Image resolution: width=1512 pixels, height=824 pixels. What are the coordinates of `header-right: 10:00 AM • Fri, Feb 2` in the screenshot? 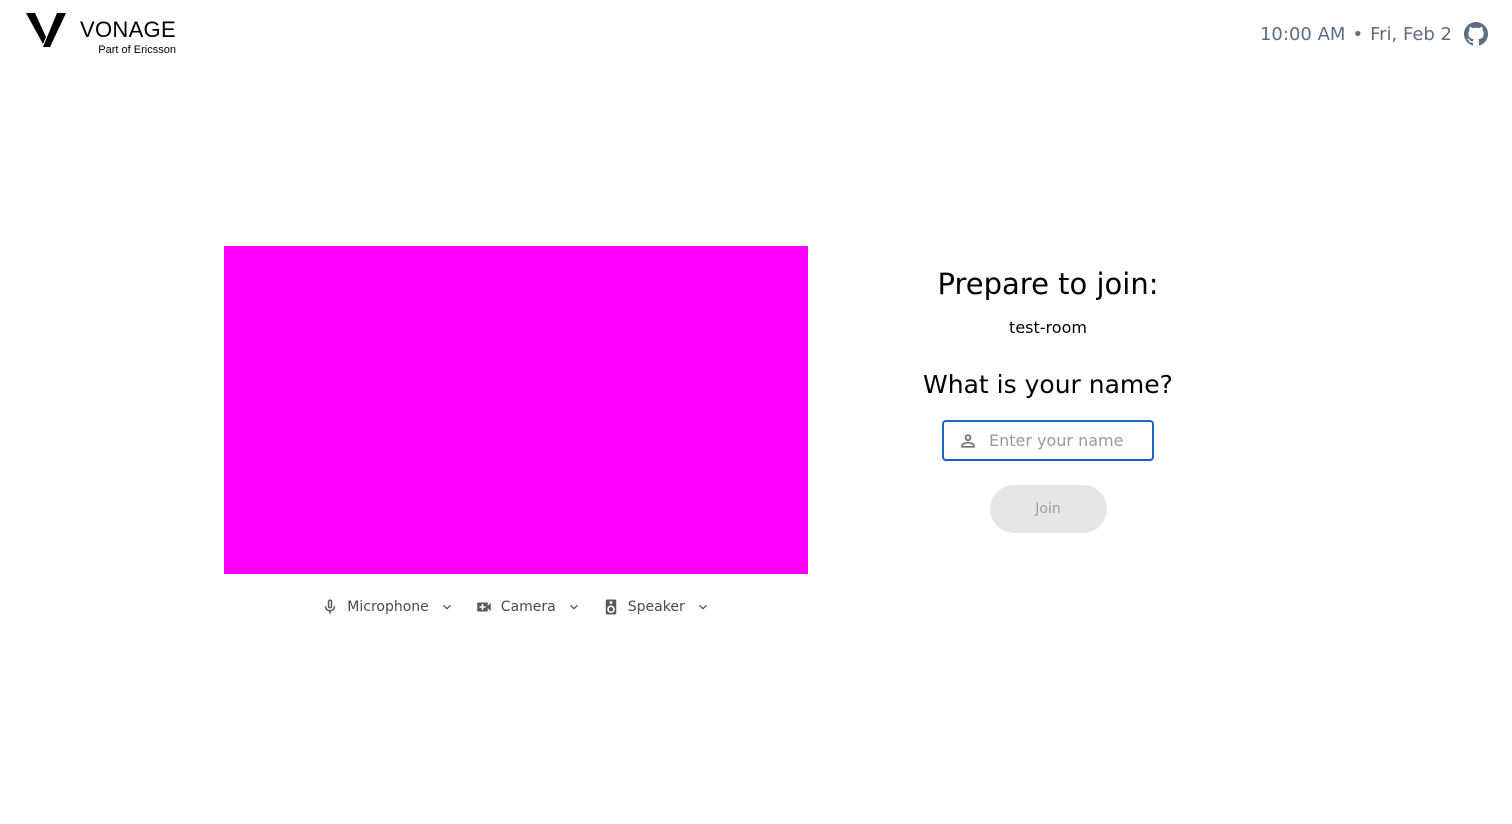 It's located at (1374, 34).